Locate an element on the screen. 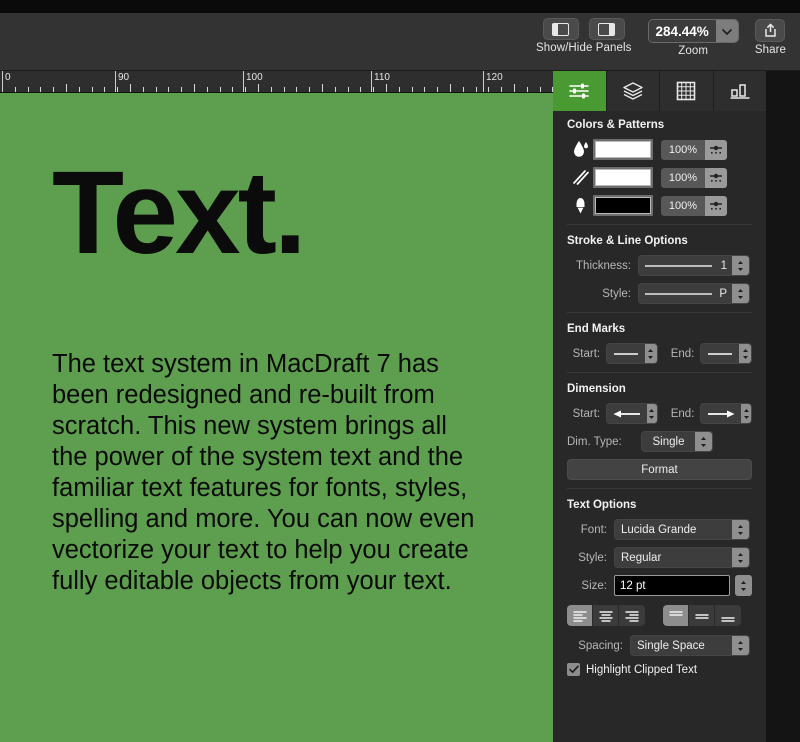 This screenshot has height=742, width=800. dimension-end-control is located at coordinates (726, 413).